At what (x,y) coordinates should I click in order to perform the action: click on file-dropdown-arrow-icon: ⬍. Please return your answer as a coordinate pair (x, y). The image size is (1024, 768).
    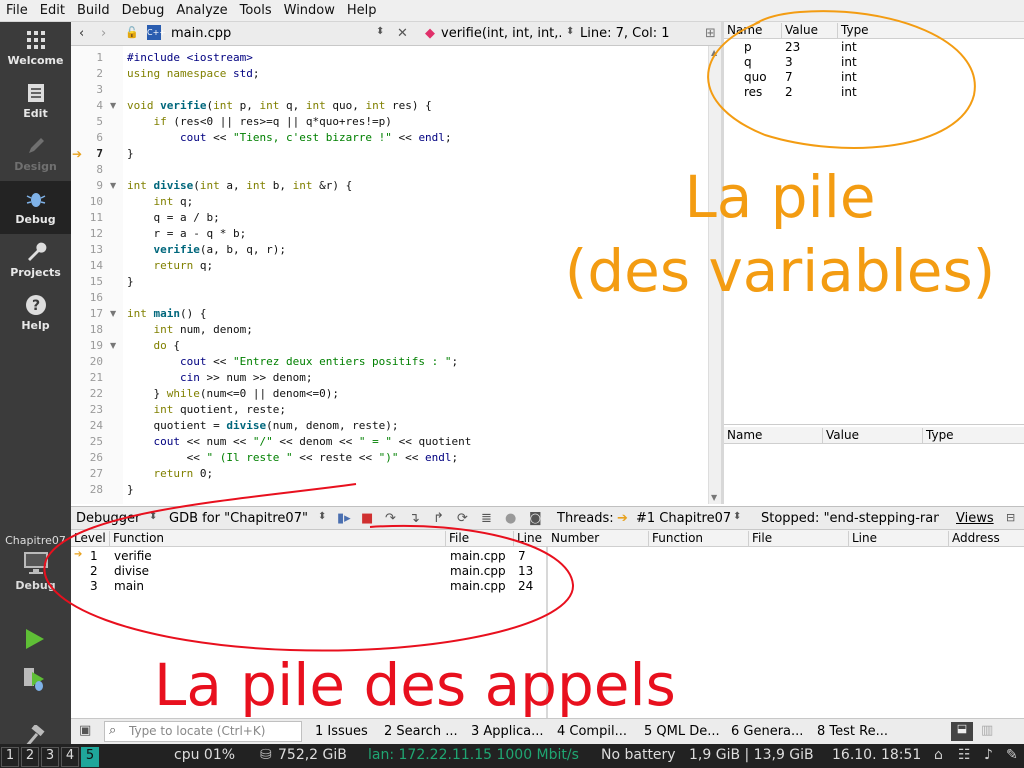
    Looking at the image, I should click on (380, 31).